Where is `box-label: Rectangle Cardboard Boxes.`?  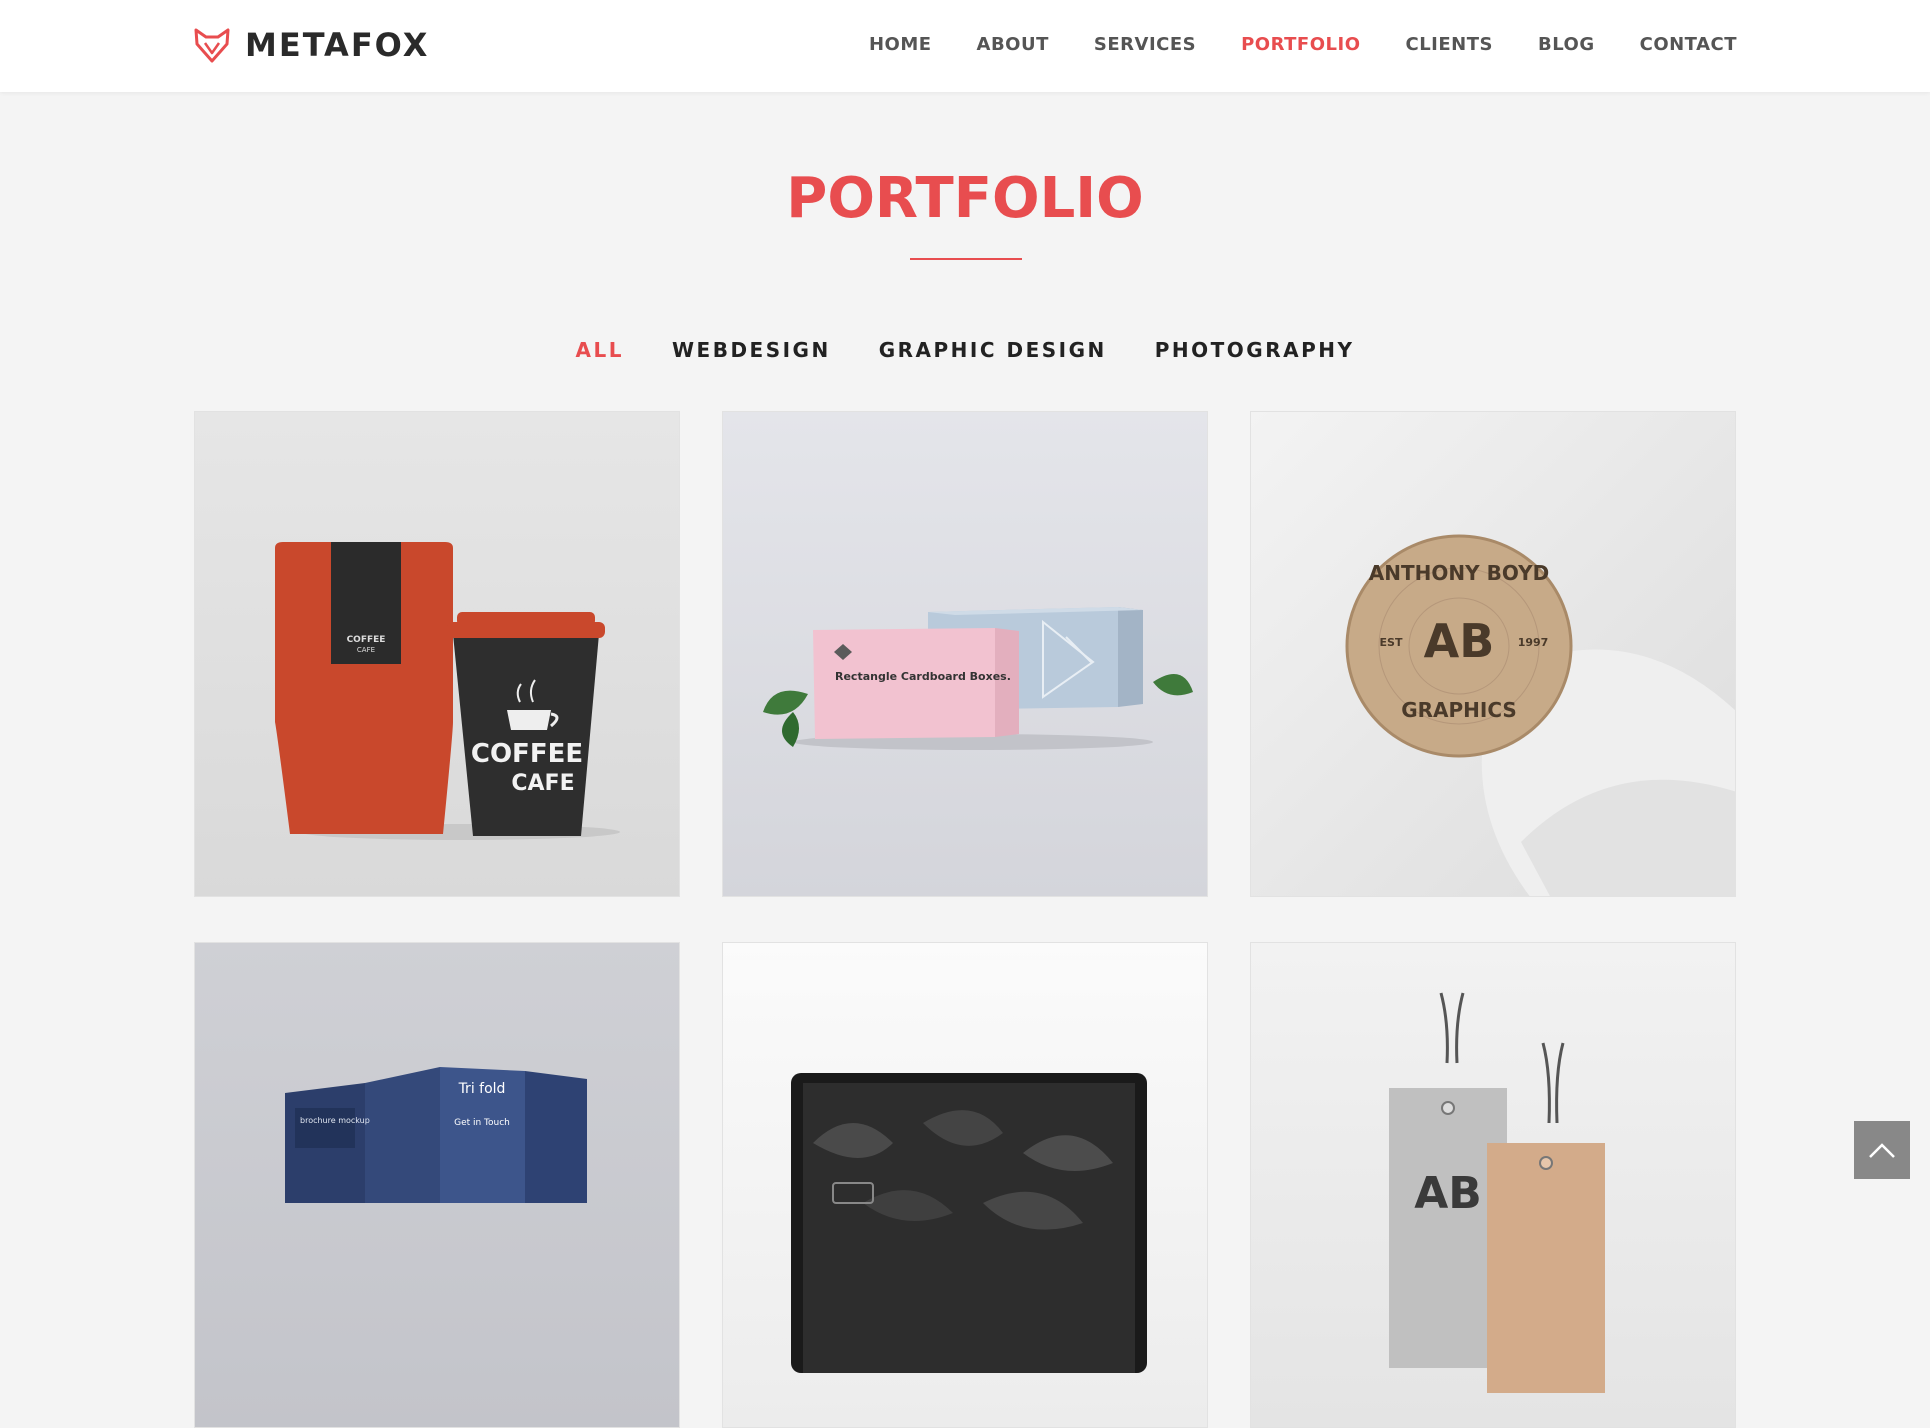
box-label: Rectangle Cardboard Boxes. is located at coordinates (923, 676).